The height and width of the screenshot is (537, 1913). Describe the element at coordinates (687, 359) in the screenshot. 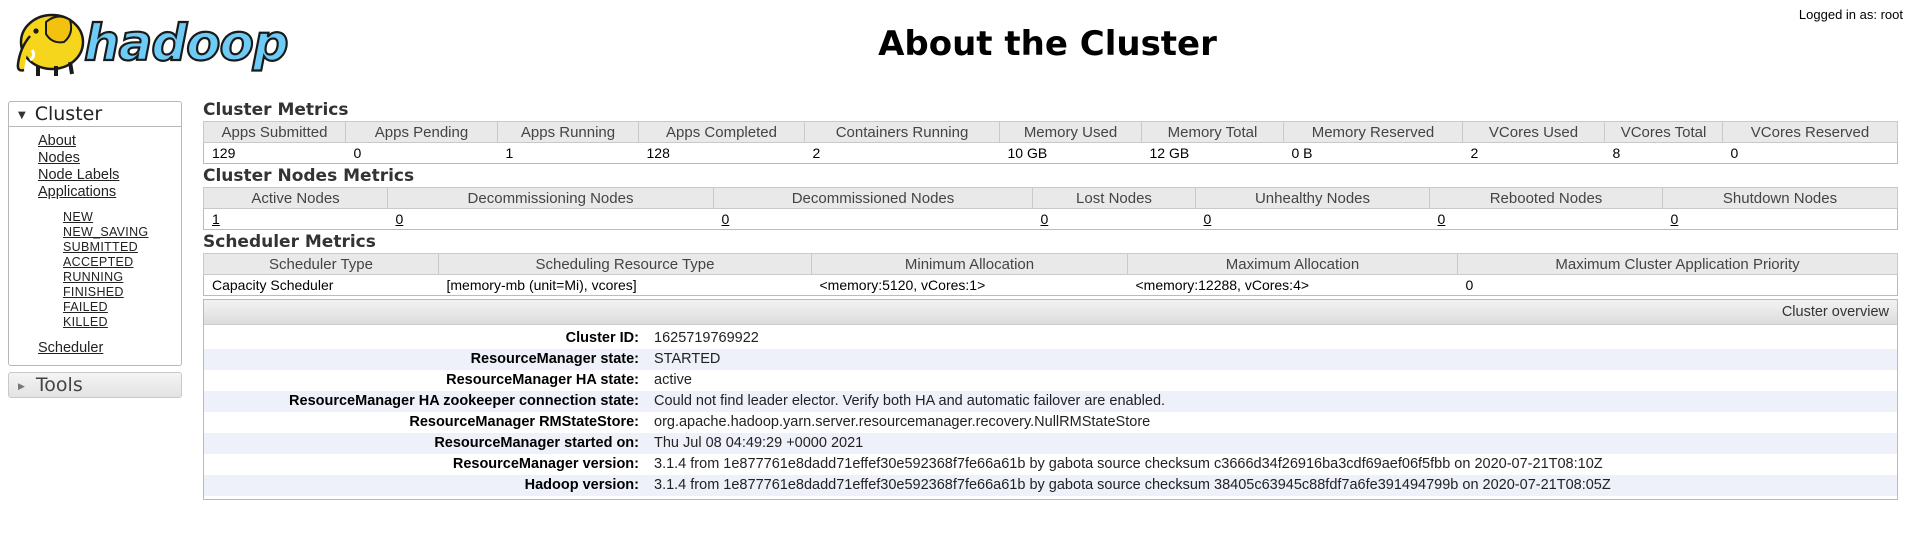

I see `rm-state-value: STARTED` at that location.